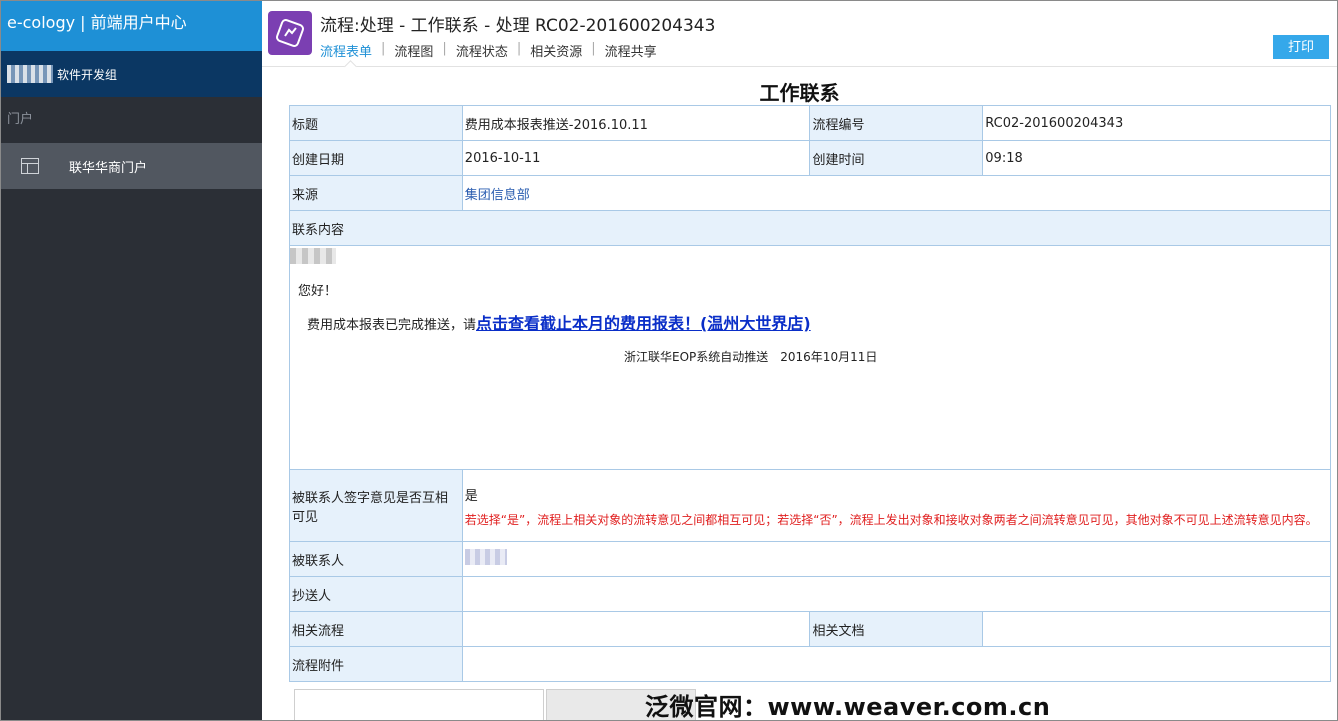  I want to click on related-flow-value, so click(636, 629).